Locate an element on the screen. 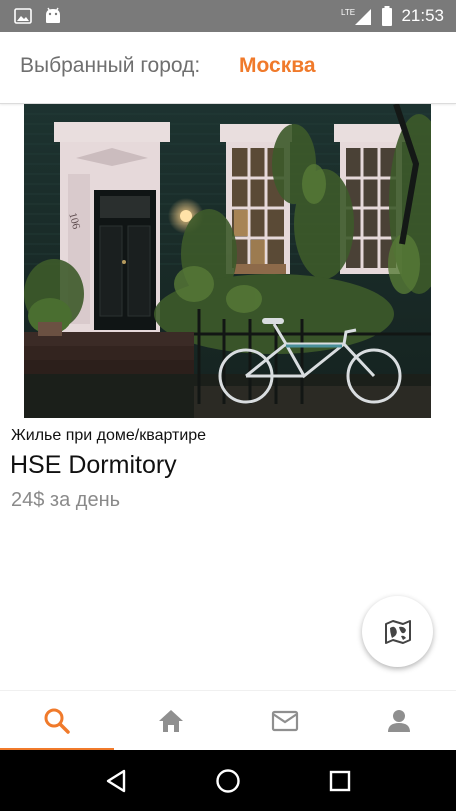 Image resolution: width=456 pixels, height=811 pixels. image-icon is located at coordinates (23, 15).